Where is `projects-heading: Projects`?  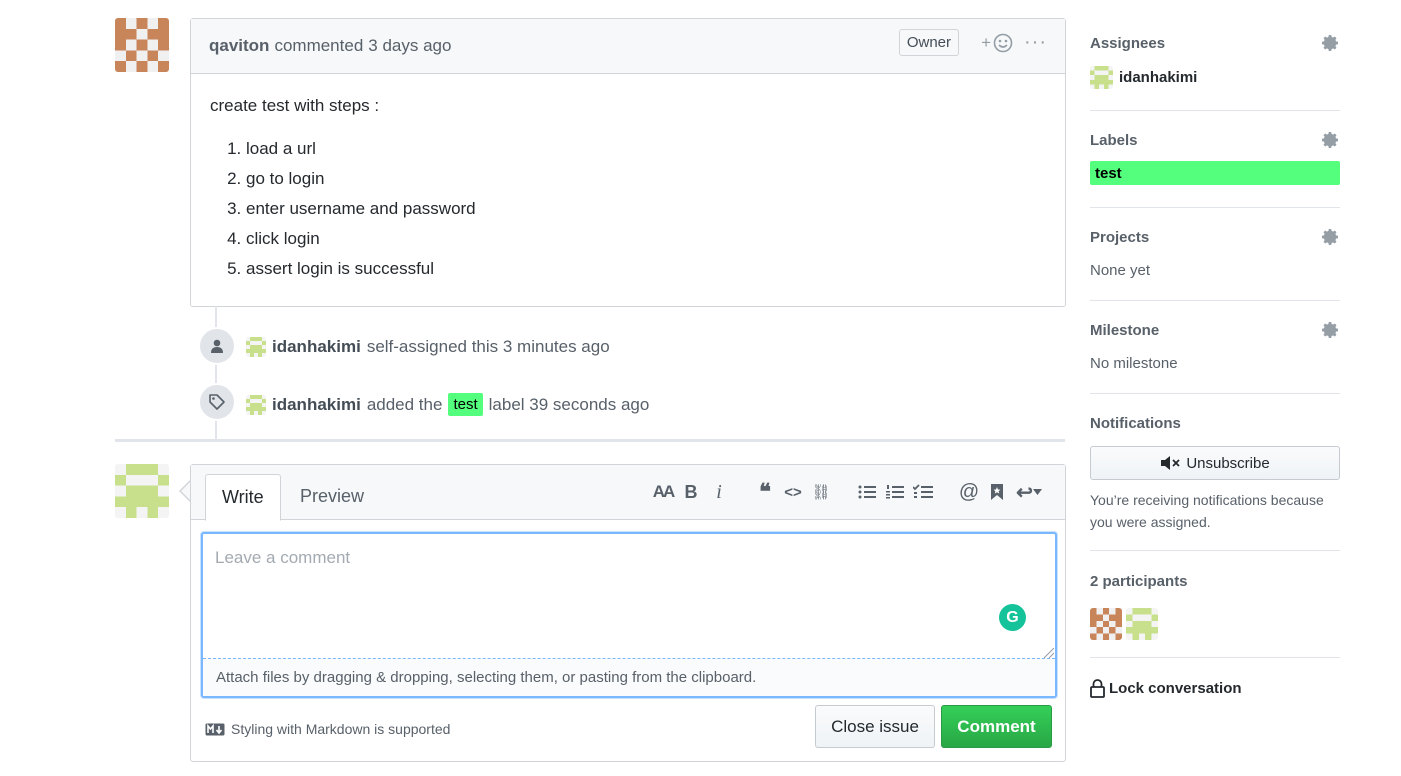 projects-heading: Projects is located at coordinates (1215, 237).